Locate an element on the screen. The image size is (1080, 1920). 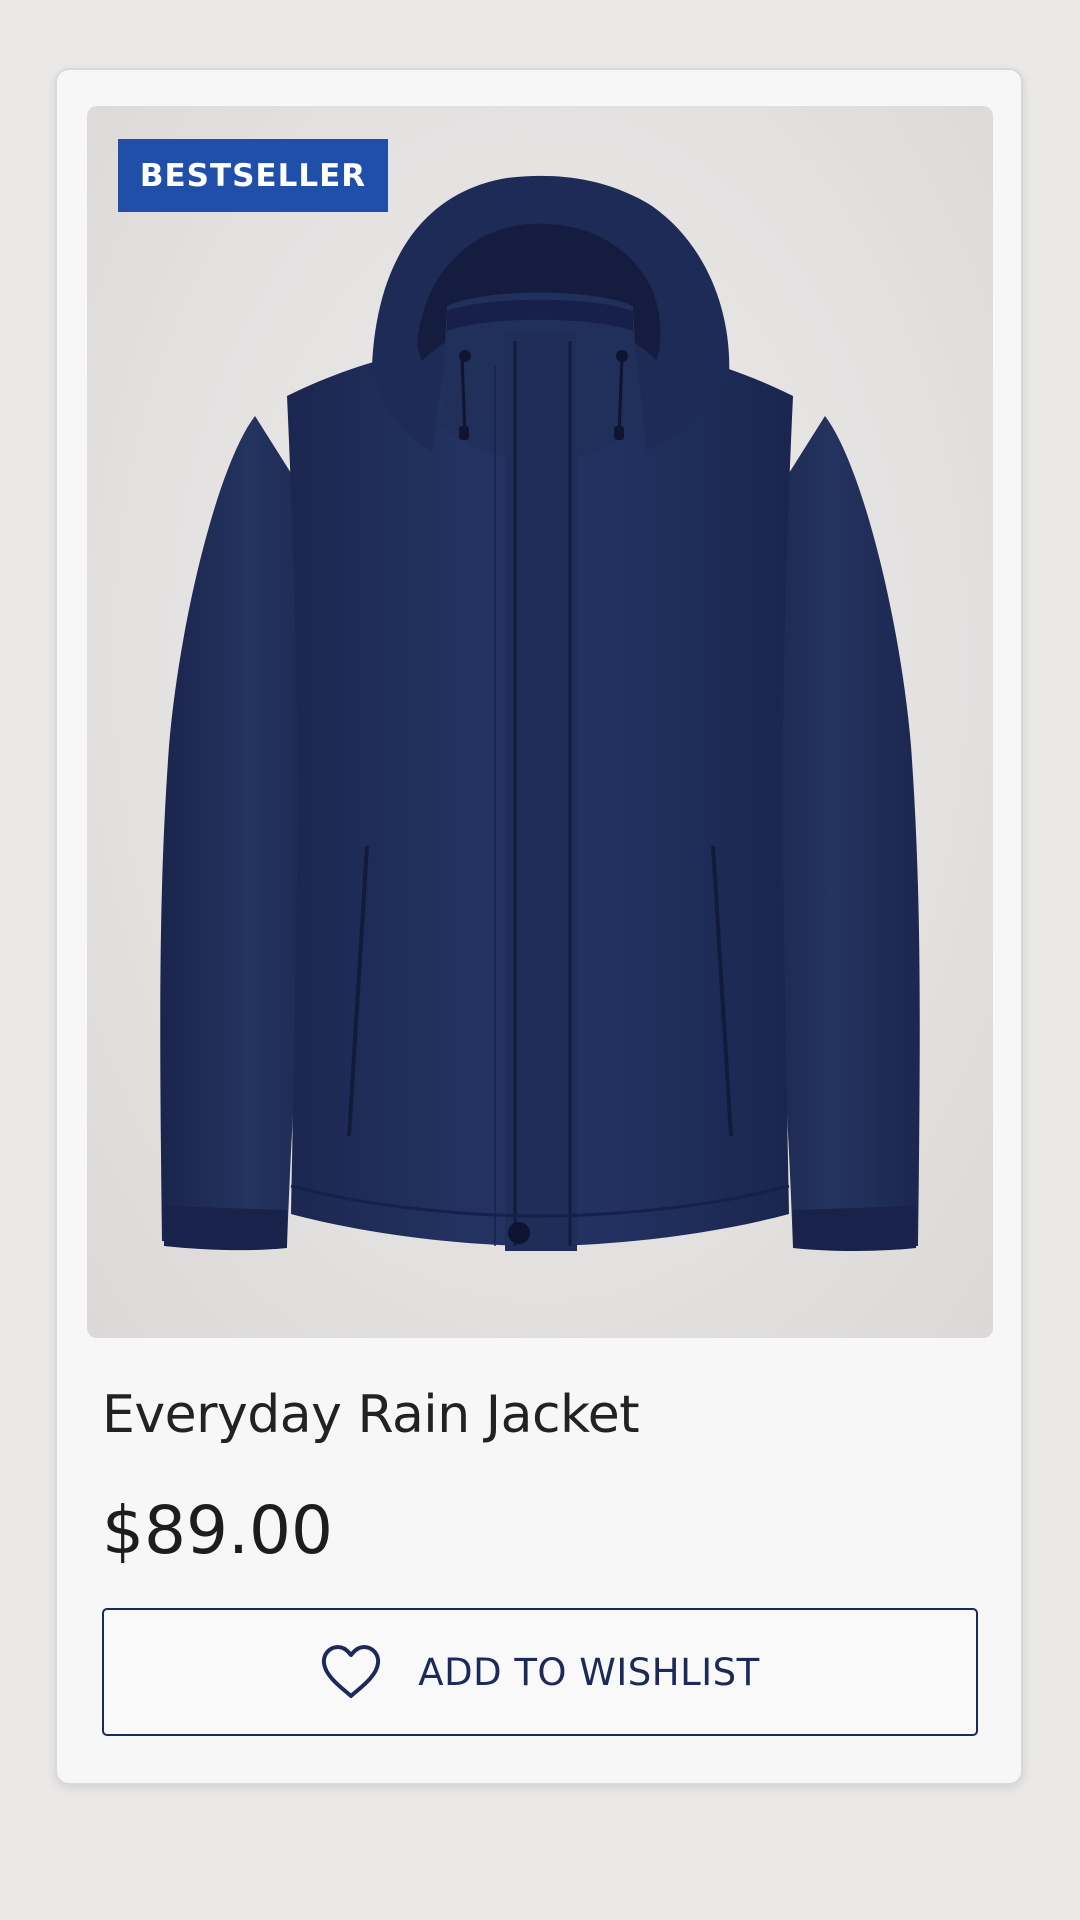
wishlist-label: ADD TO WISHLIST is located at coordinates (589, 1672).